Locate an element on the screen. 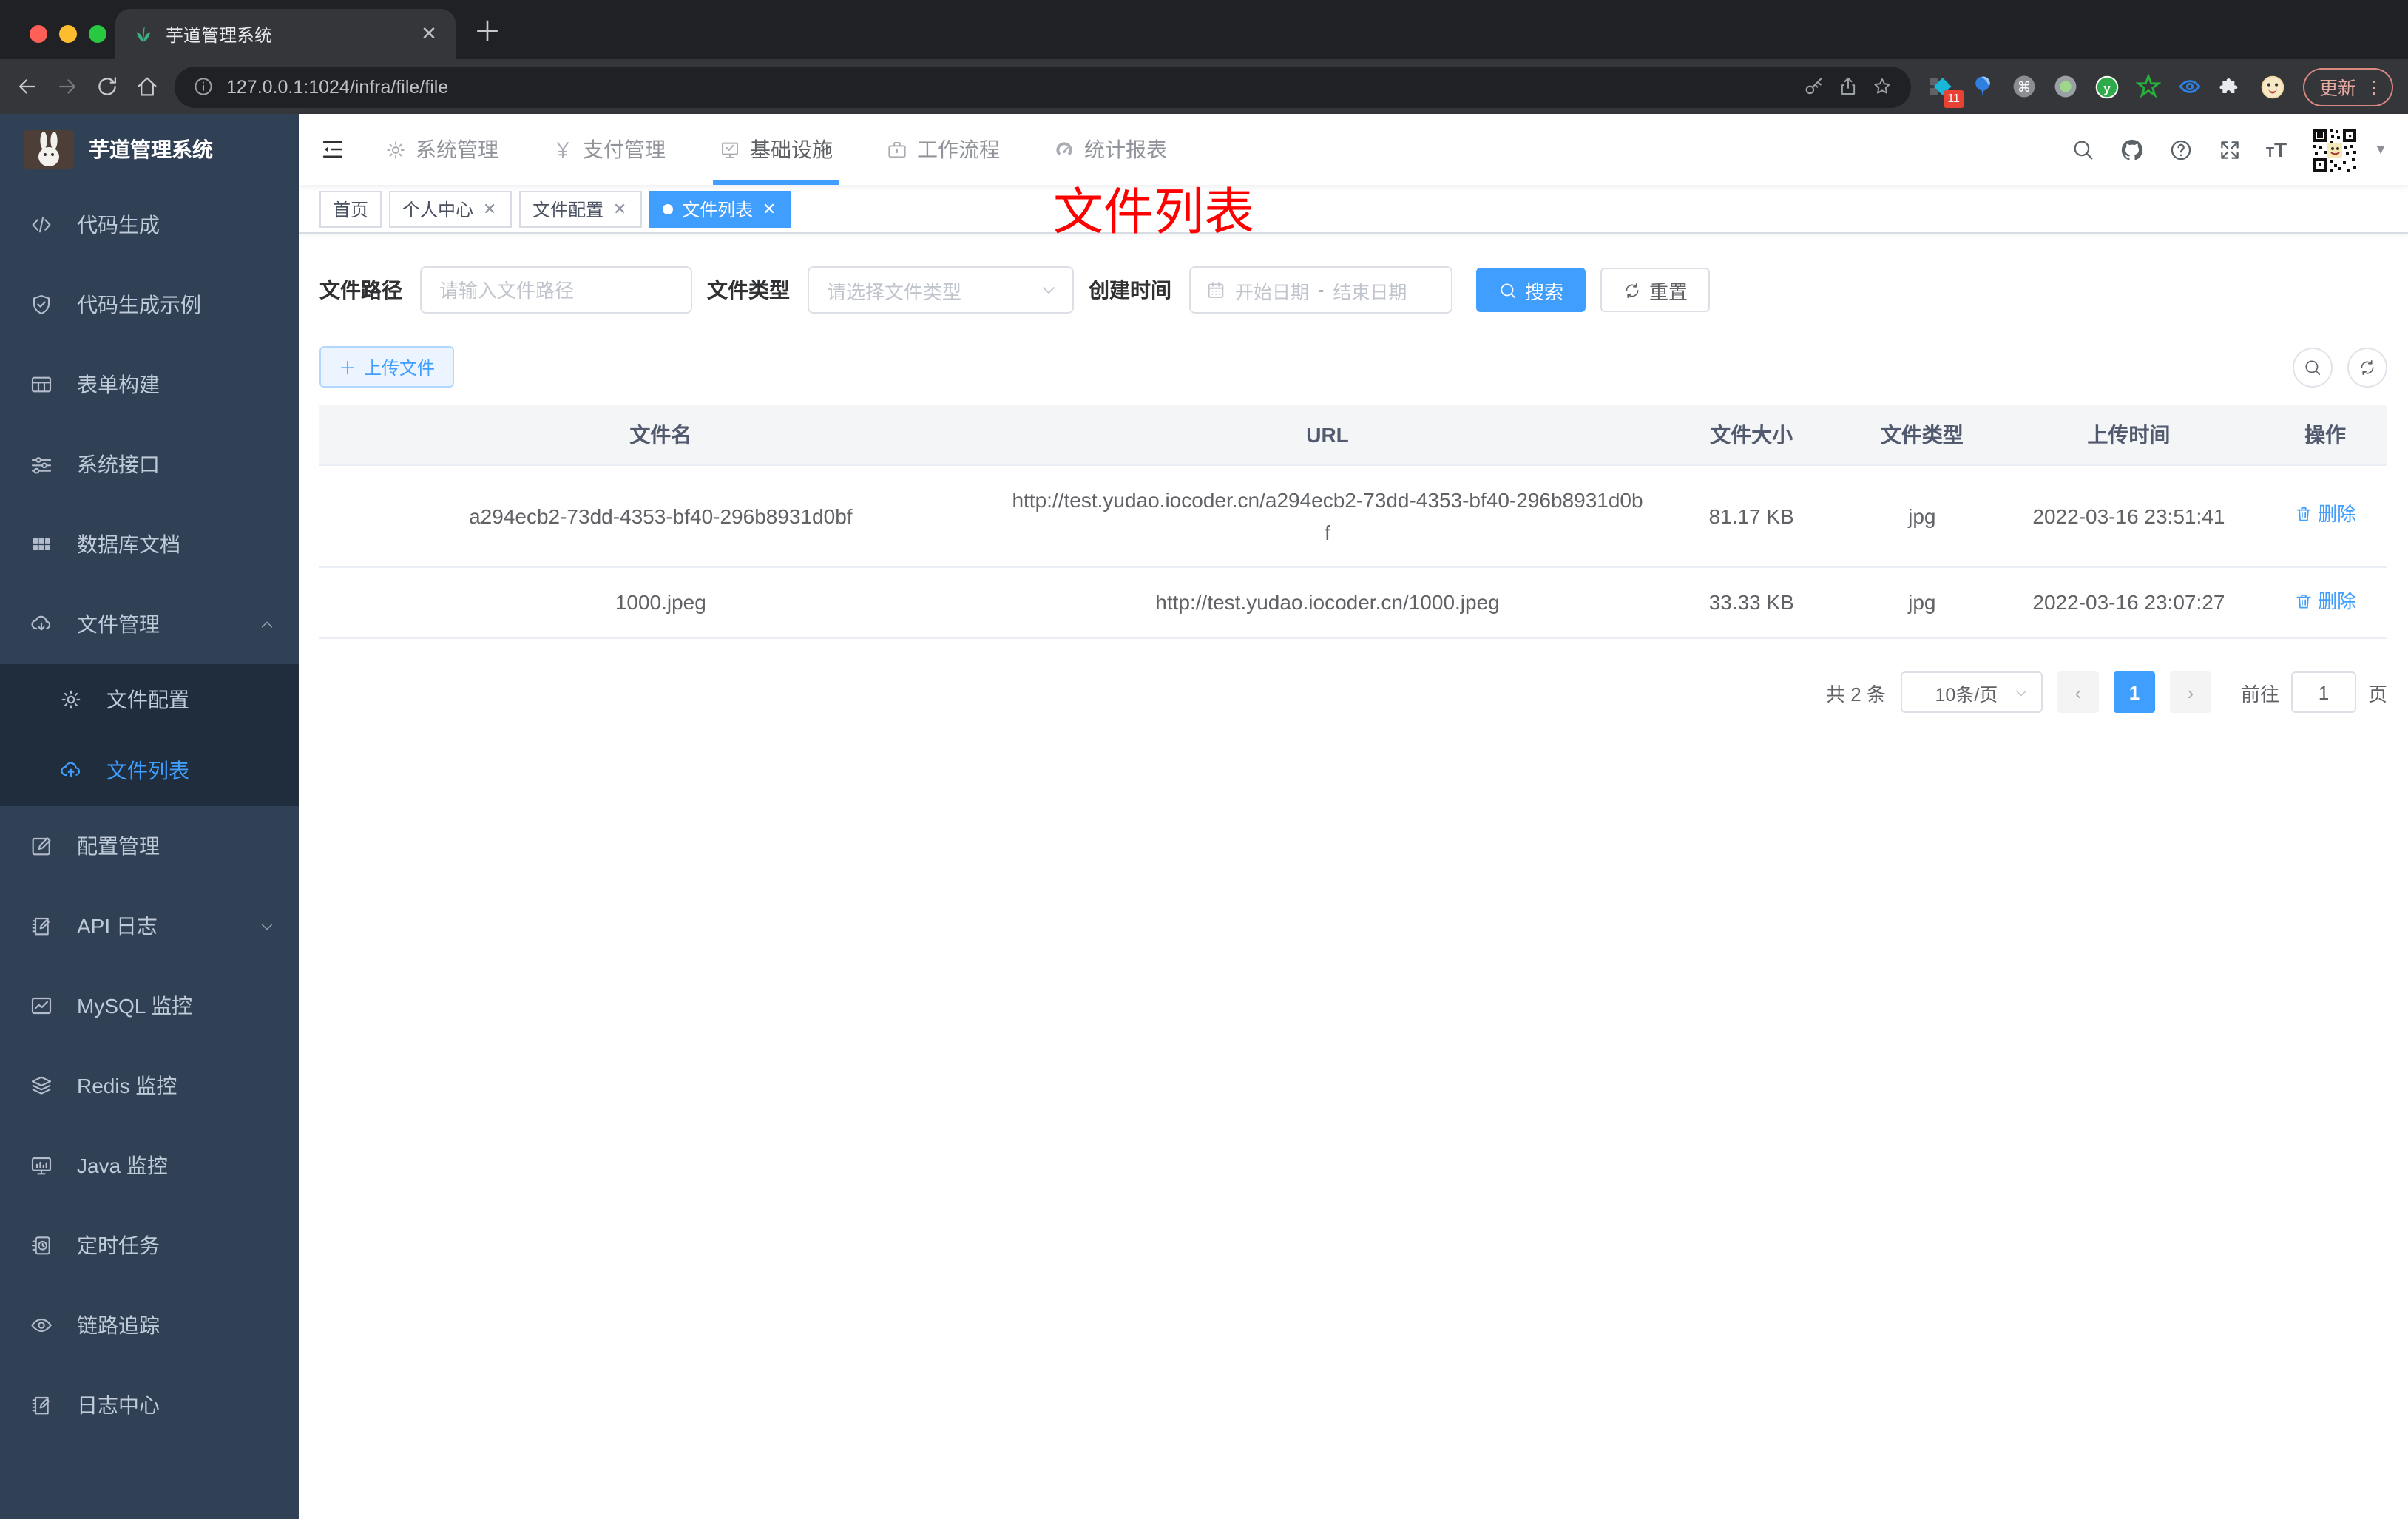 This screenshot has height=1519, width=2408. bookmark-star-icon is located at coordinates (1882, 86).